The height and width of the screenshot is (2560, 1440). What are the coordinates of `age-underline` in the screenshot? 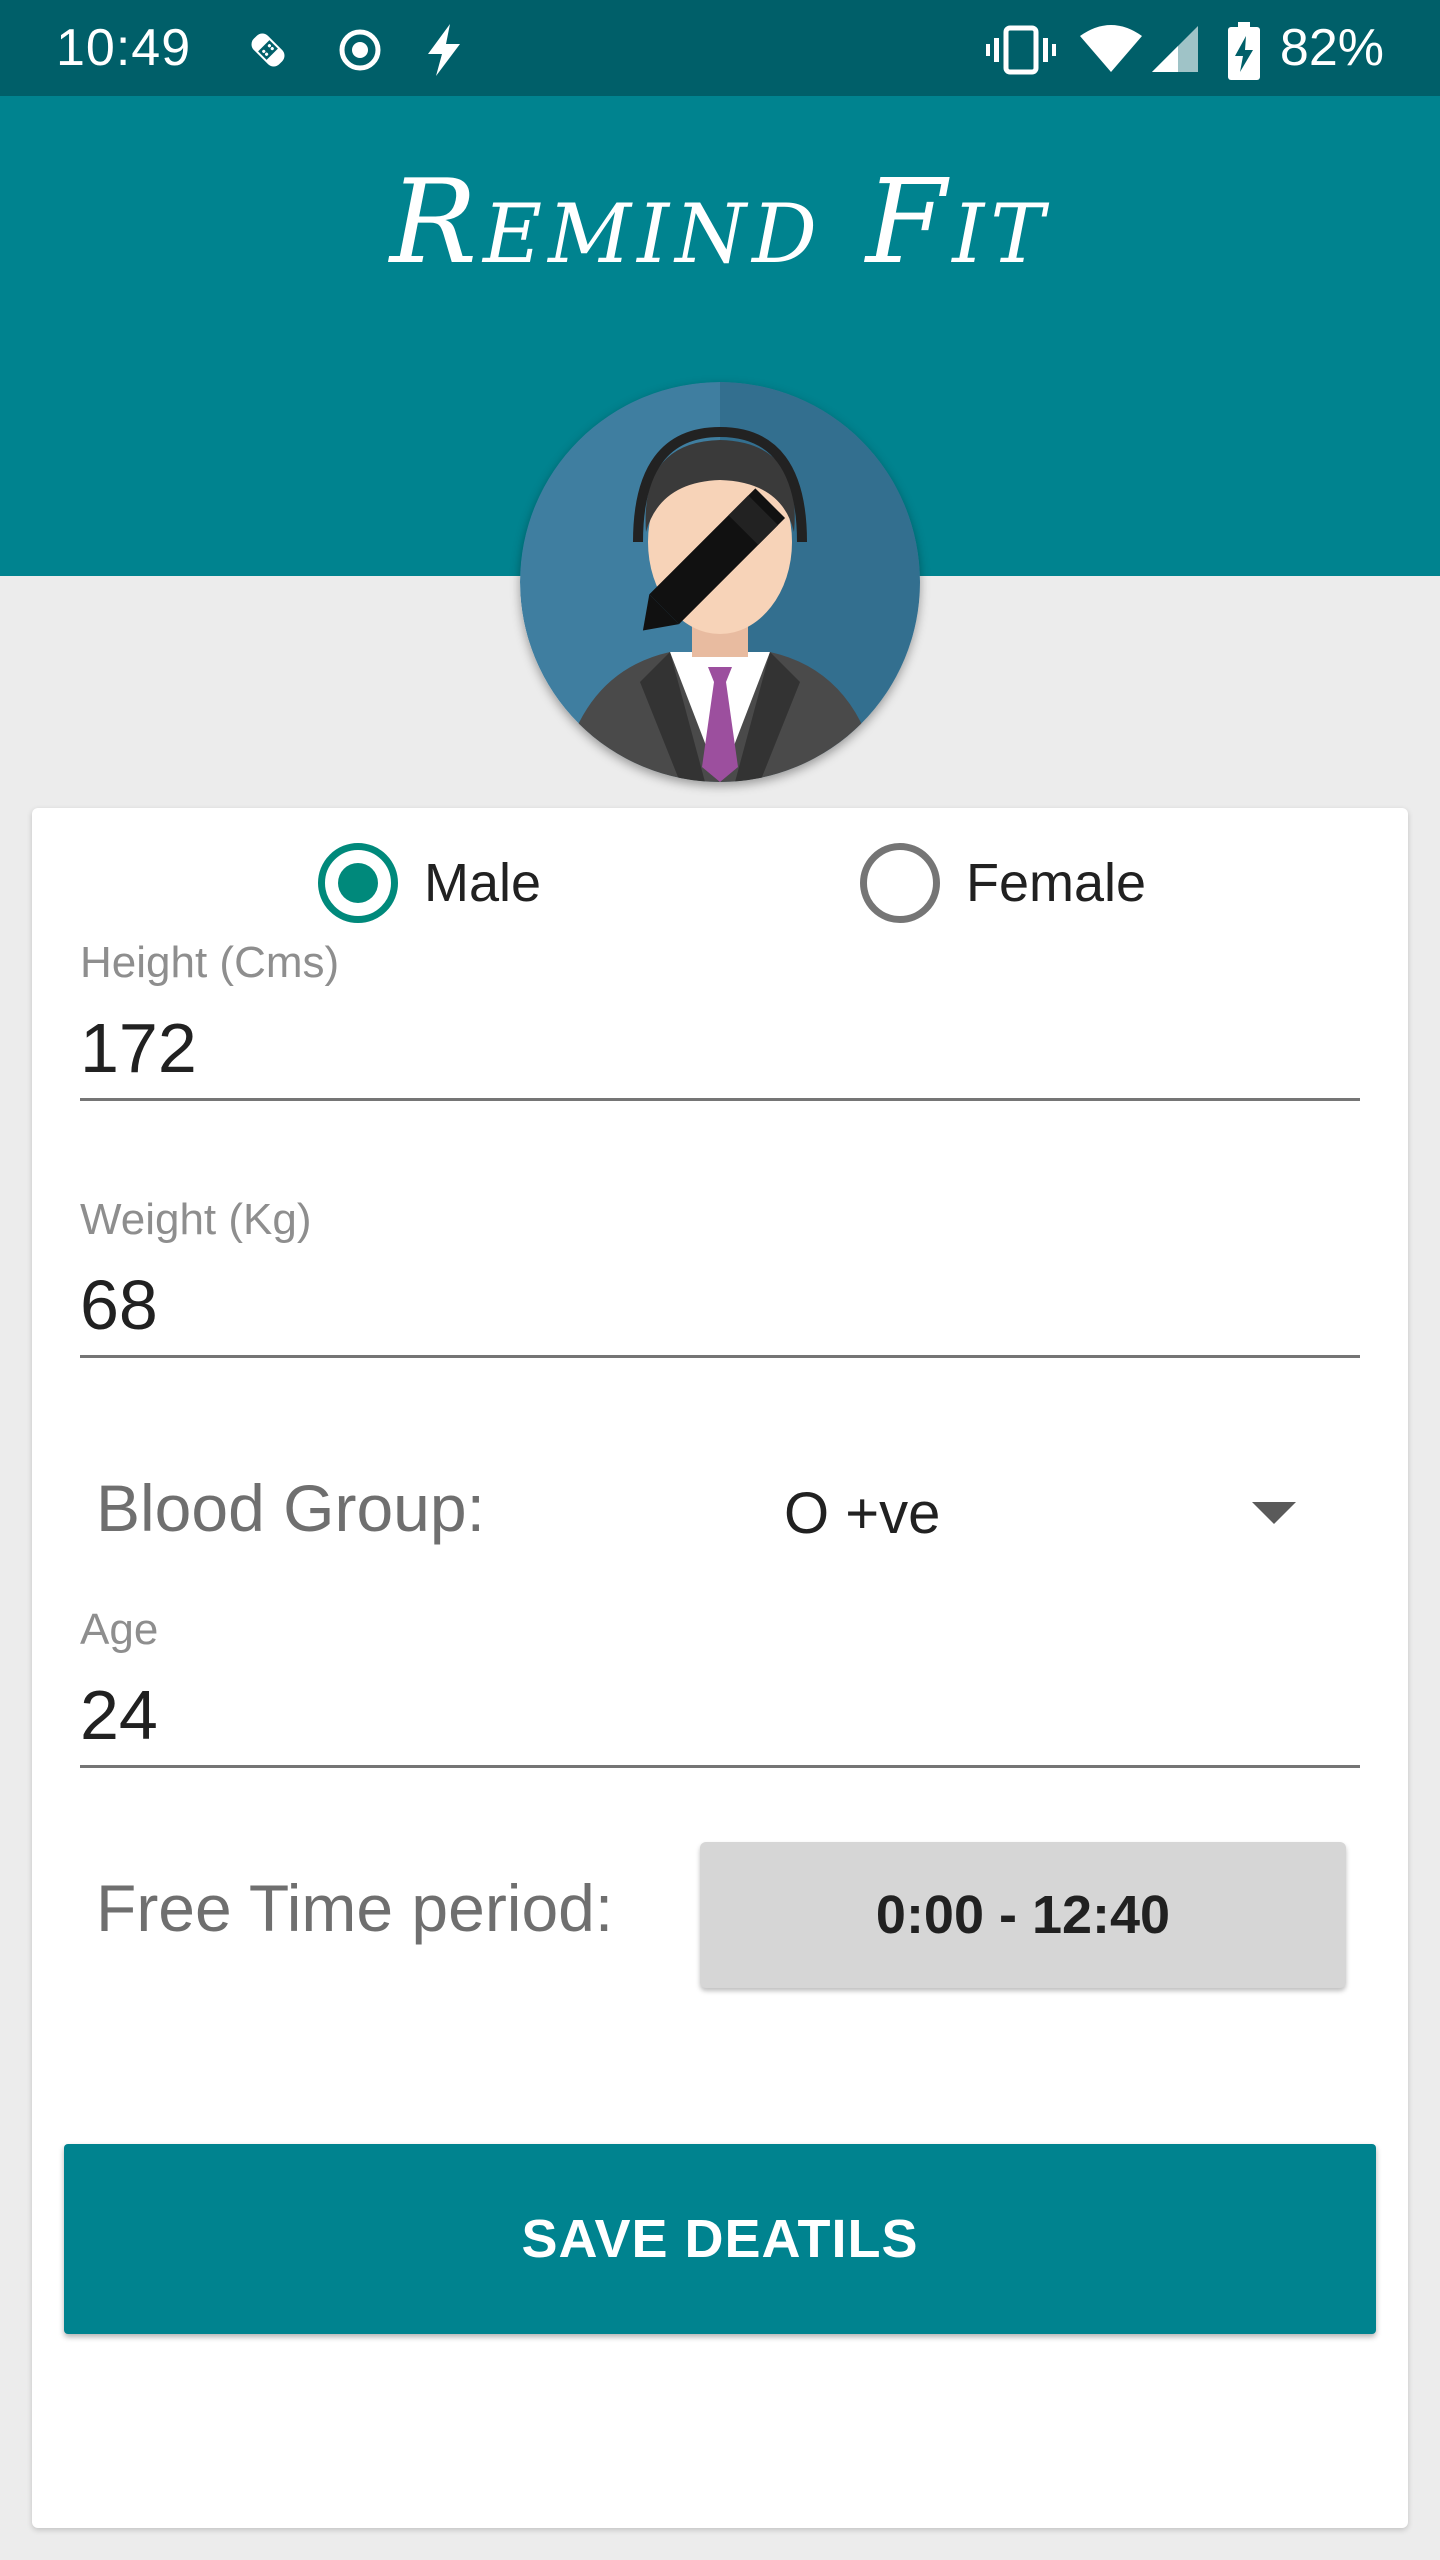 It's located at (720, 1766).